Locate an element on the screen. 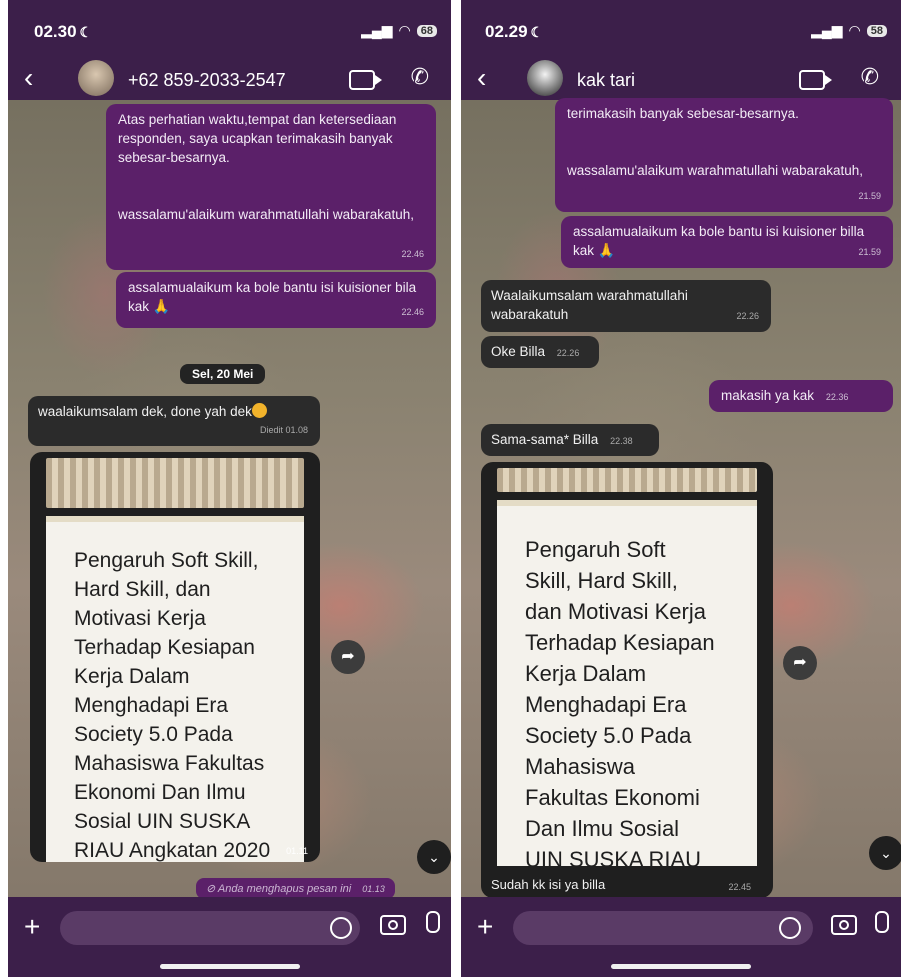 The image size is (901, 977). chat-header: 02.30 ☾ ▂▄▆ ◠ 68 ‹ +62 859-2033-2547 ✆ is located at coordinates (229, 50).